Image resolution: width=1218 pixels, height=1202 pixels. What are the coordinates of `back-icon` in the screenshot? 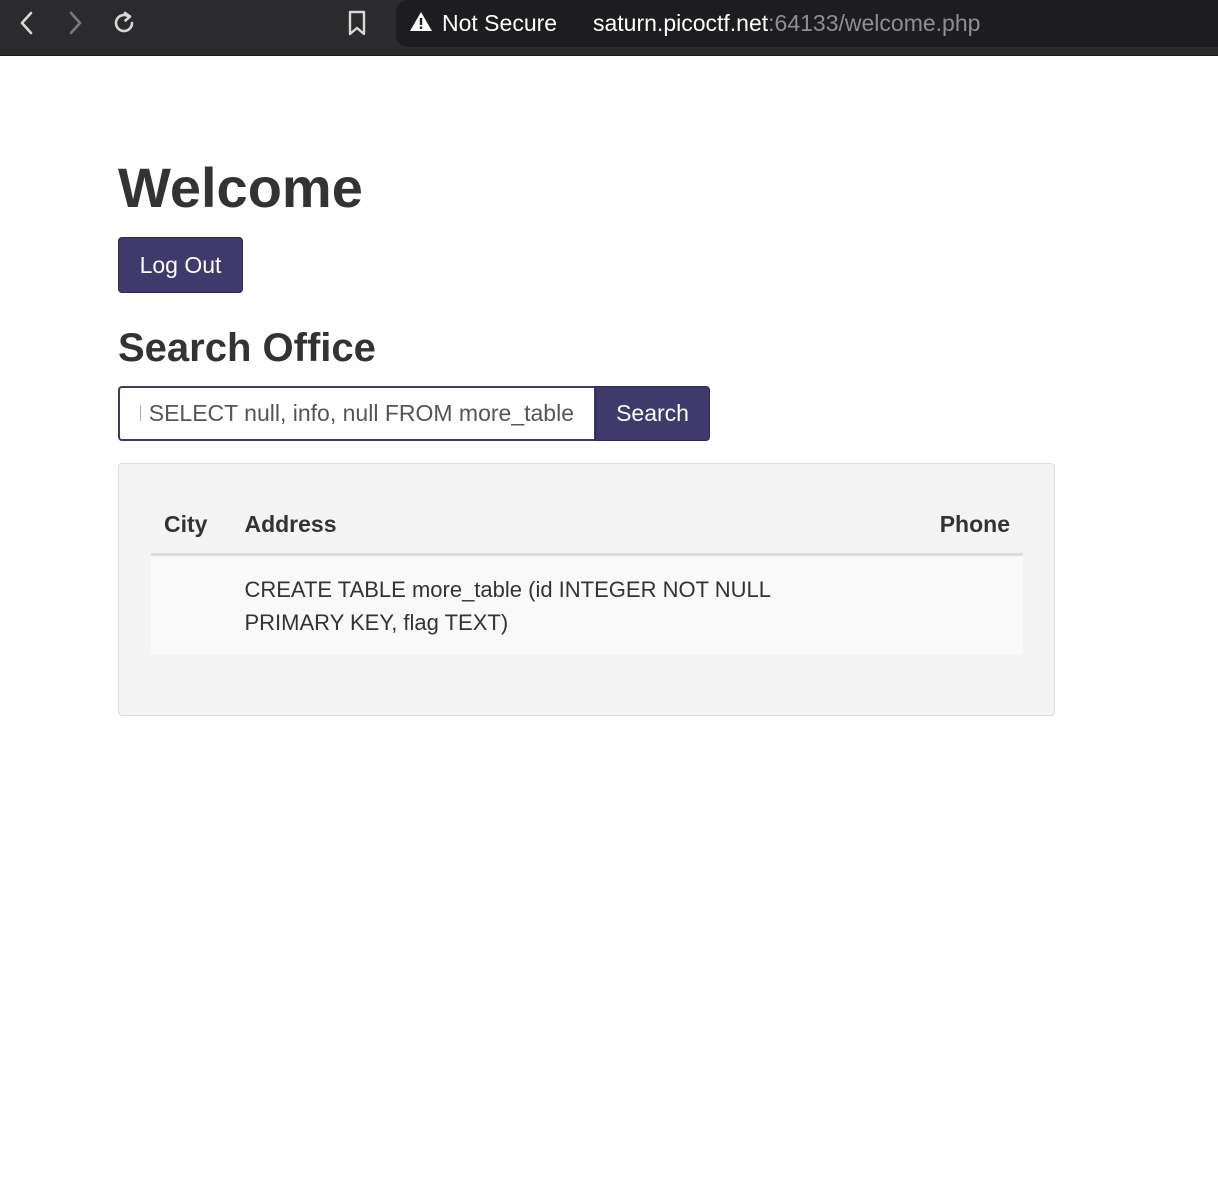 It's located at (26, 23).